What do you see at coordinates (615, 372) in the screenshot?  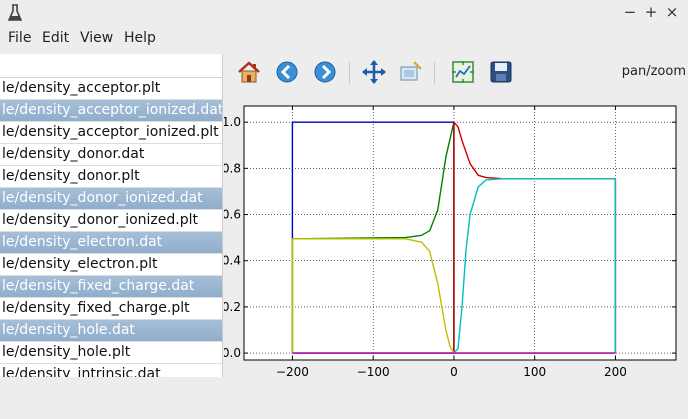 I see `x-tick-label: 200` at bounding box center [615, 372].